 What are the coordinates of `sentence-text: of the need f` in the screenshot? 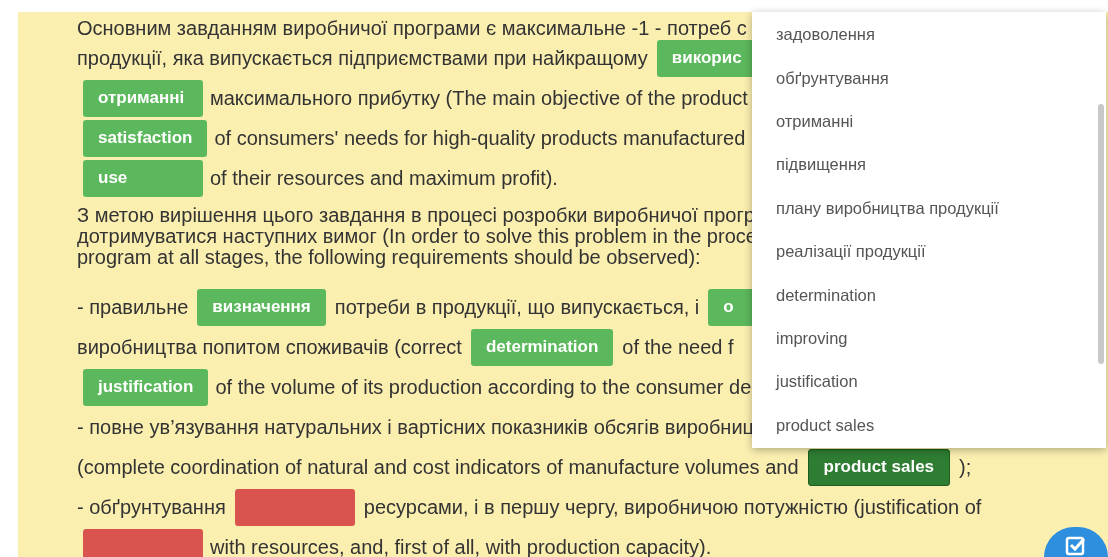 It's located at (678, 347).